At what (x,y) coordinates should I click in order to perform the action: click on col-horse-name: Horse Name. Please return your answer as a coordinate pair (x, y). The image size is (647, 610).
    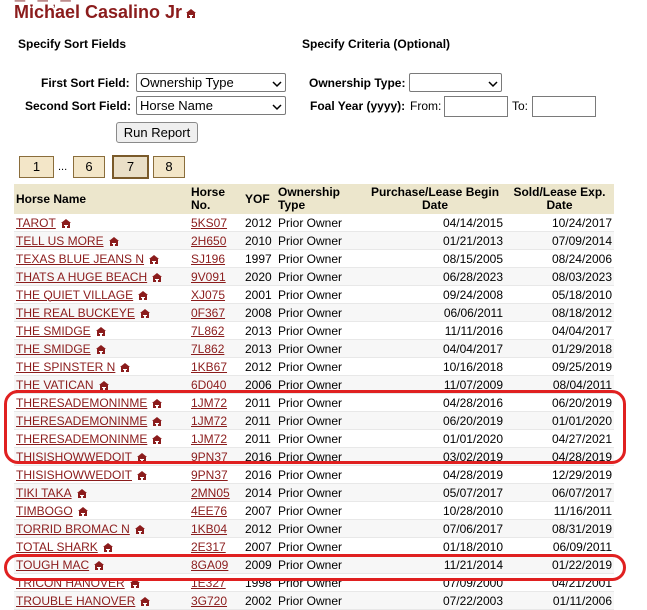
    Looking at the image, I should click on (101, 199).